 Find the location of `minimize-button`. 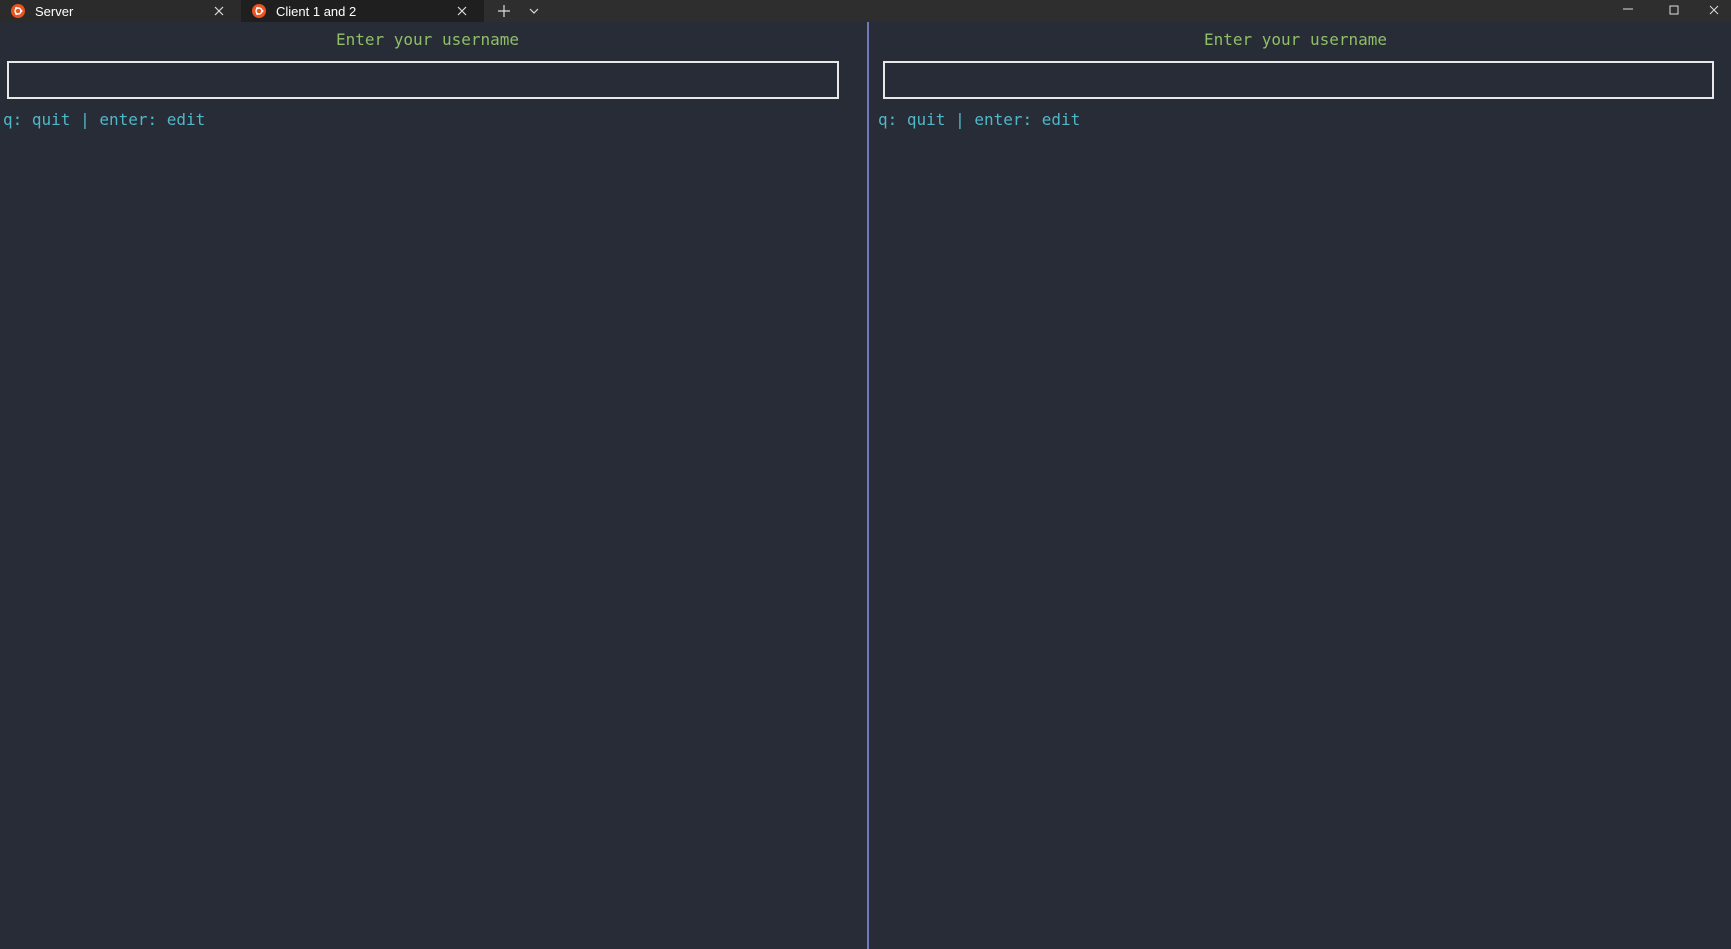

minimize-button is located at coordinates (1628, 11).